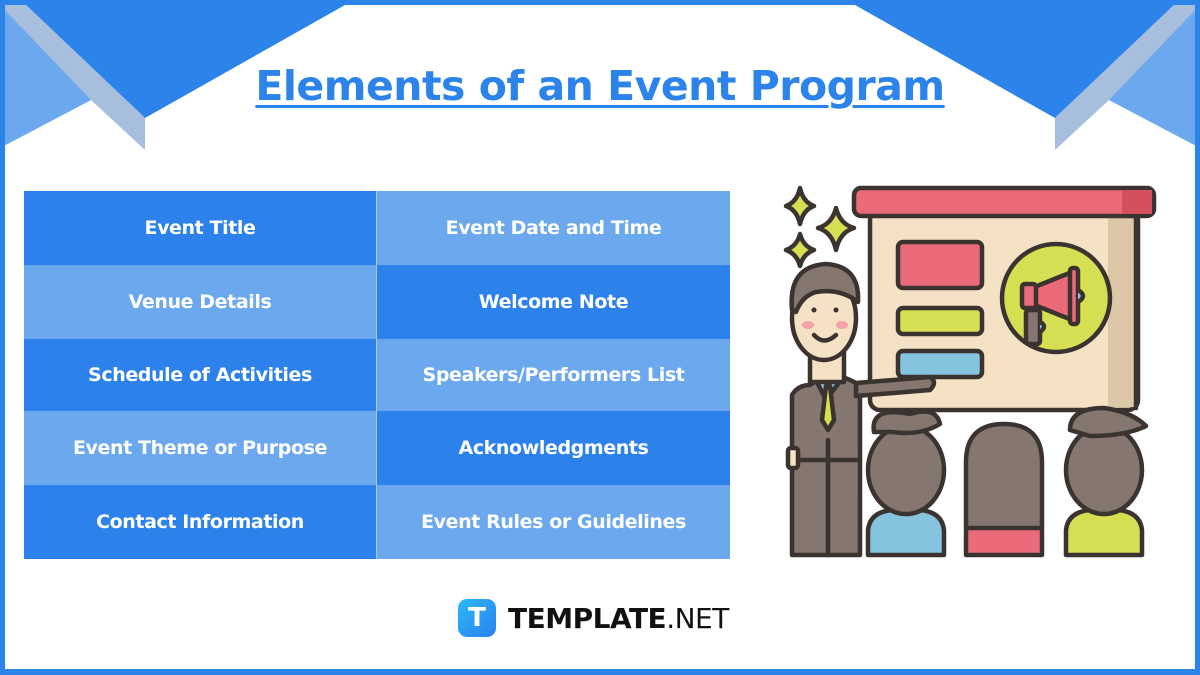  I want to click on page-title-wrap: Elements of an Event Program, so click(600, 86).